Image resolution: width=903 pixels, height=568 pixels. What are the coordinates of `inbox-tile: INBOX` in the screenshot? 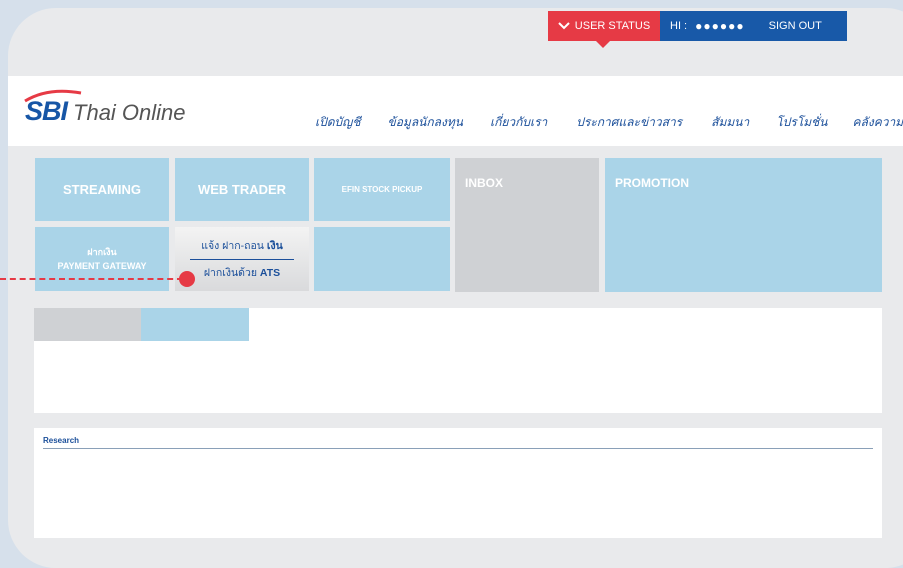 It's located at (527, 225).